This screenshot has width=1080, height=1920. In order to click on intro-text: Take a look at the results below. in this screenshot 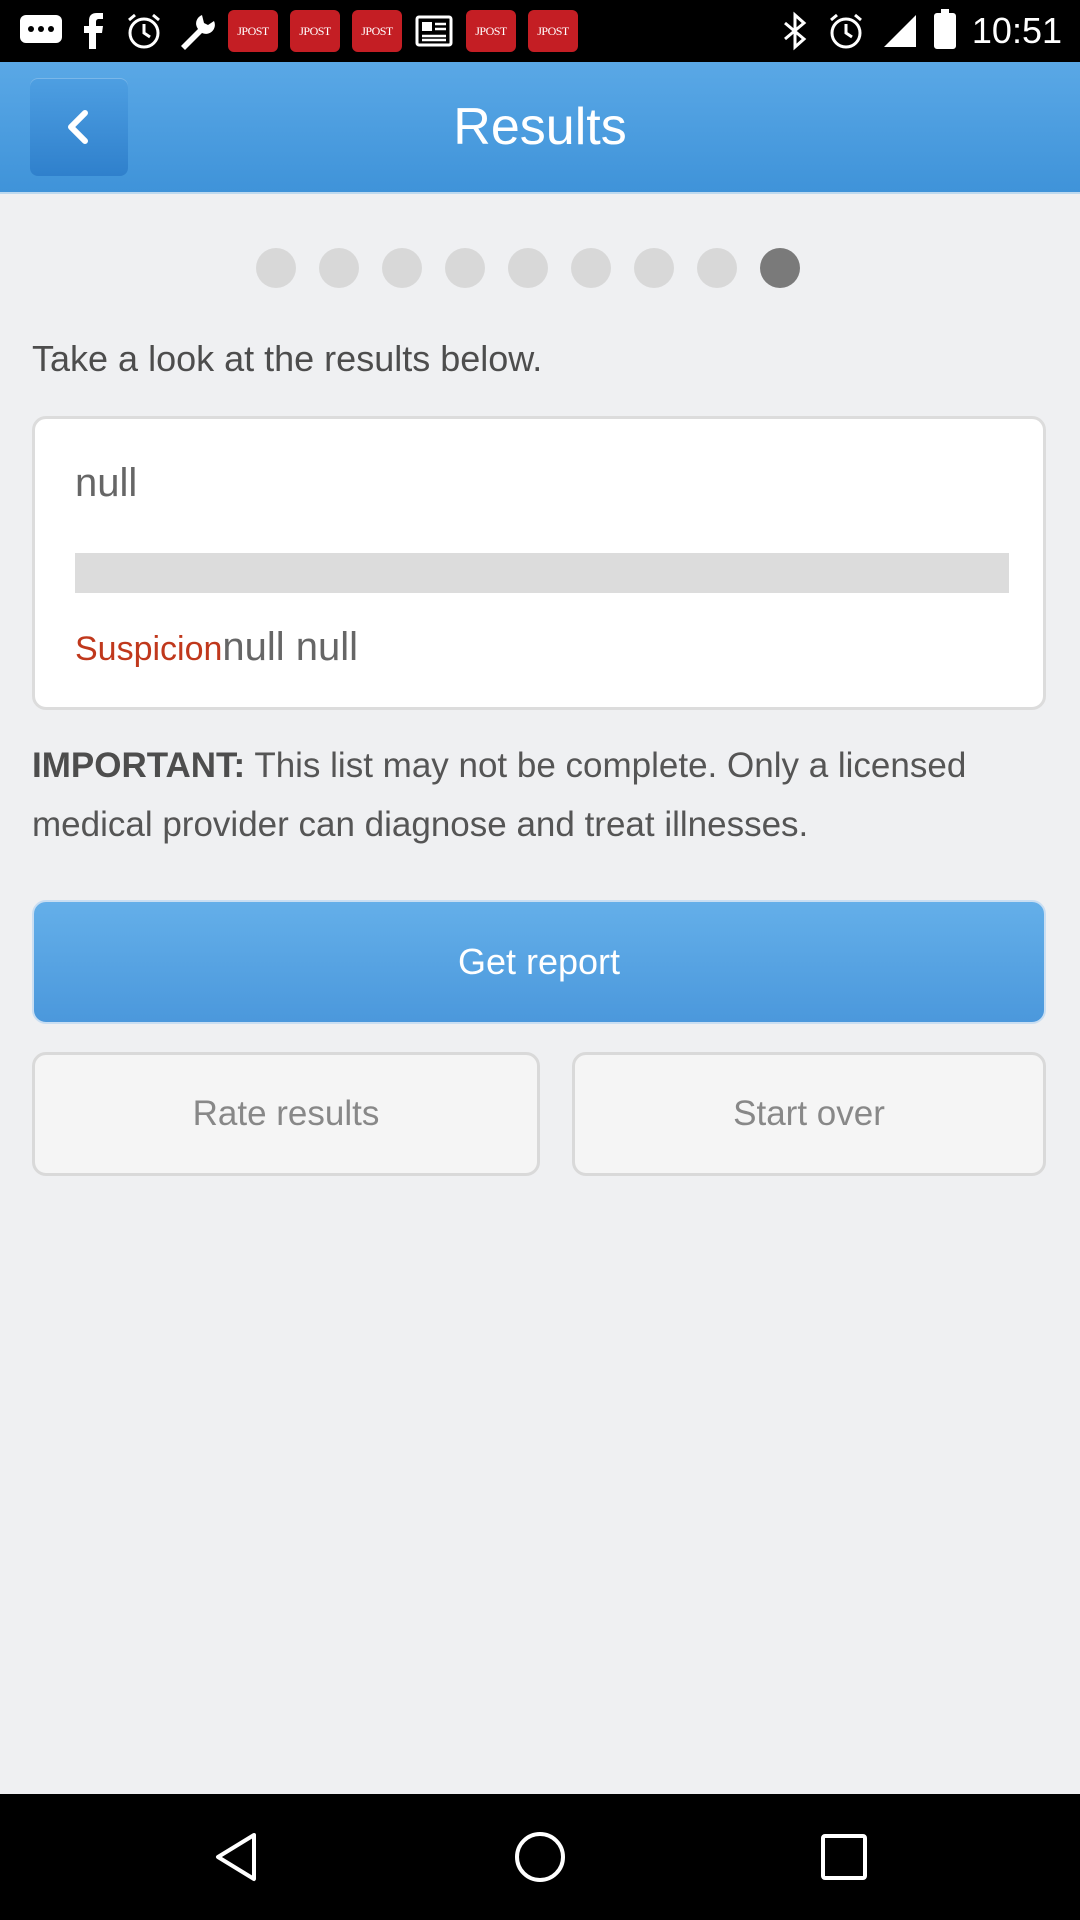, I will do `click(287, 358)`.